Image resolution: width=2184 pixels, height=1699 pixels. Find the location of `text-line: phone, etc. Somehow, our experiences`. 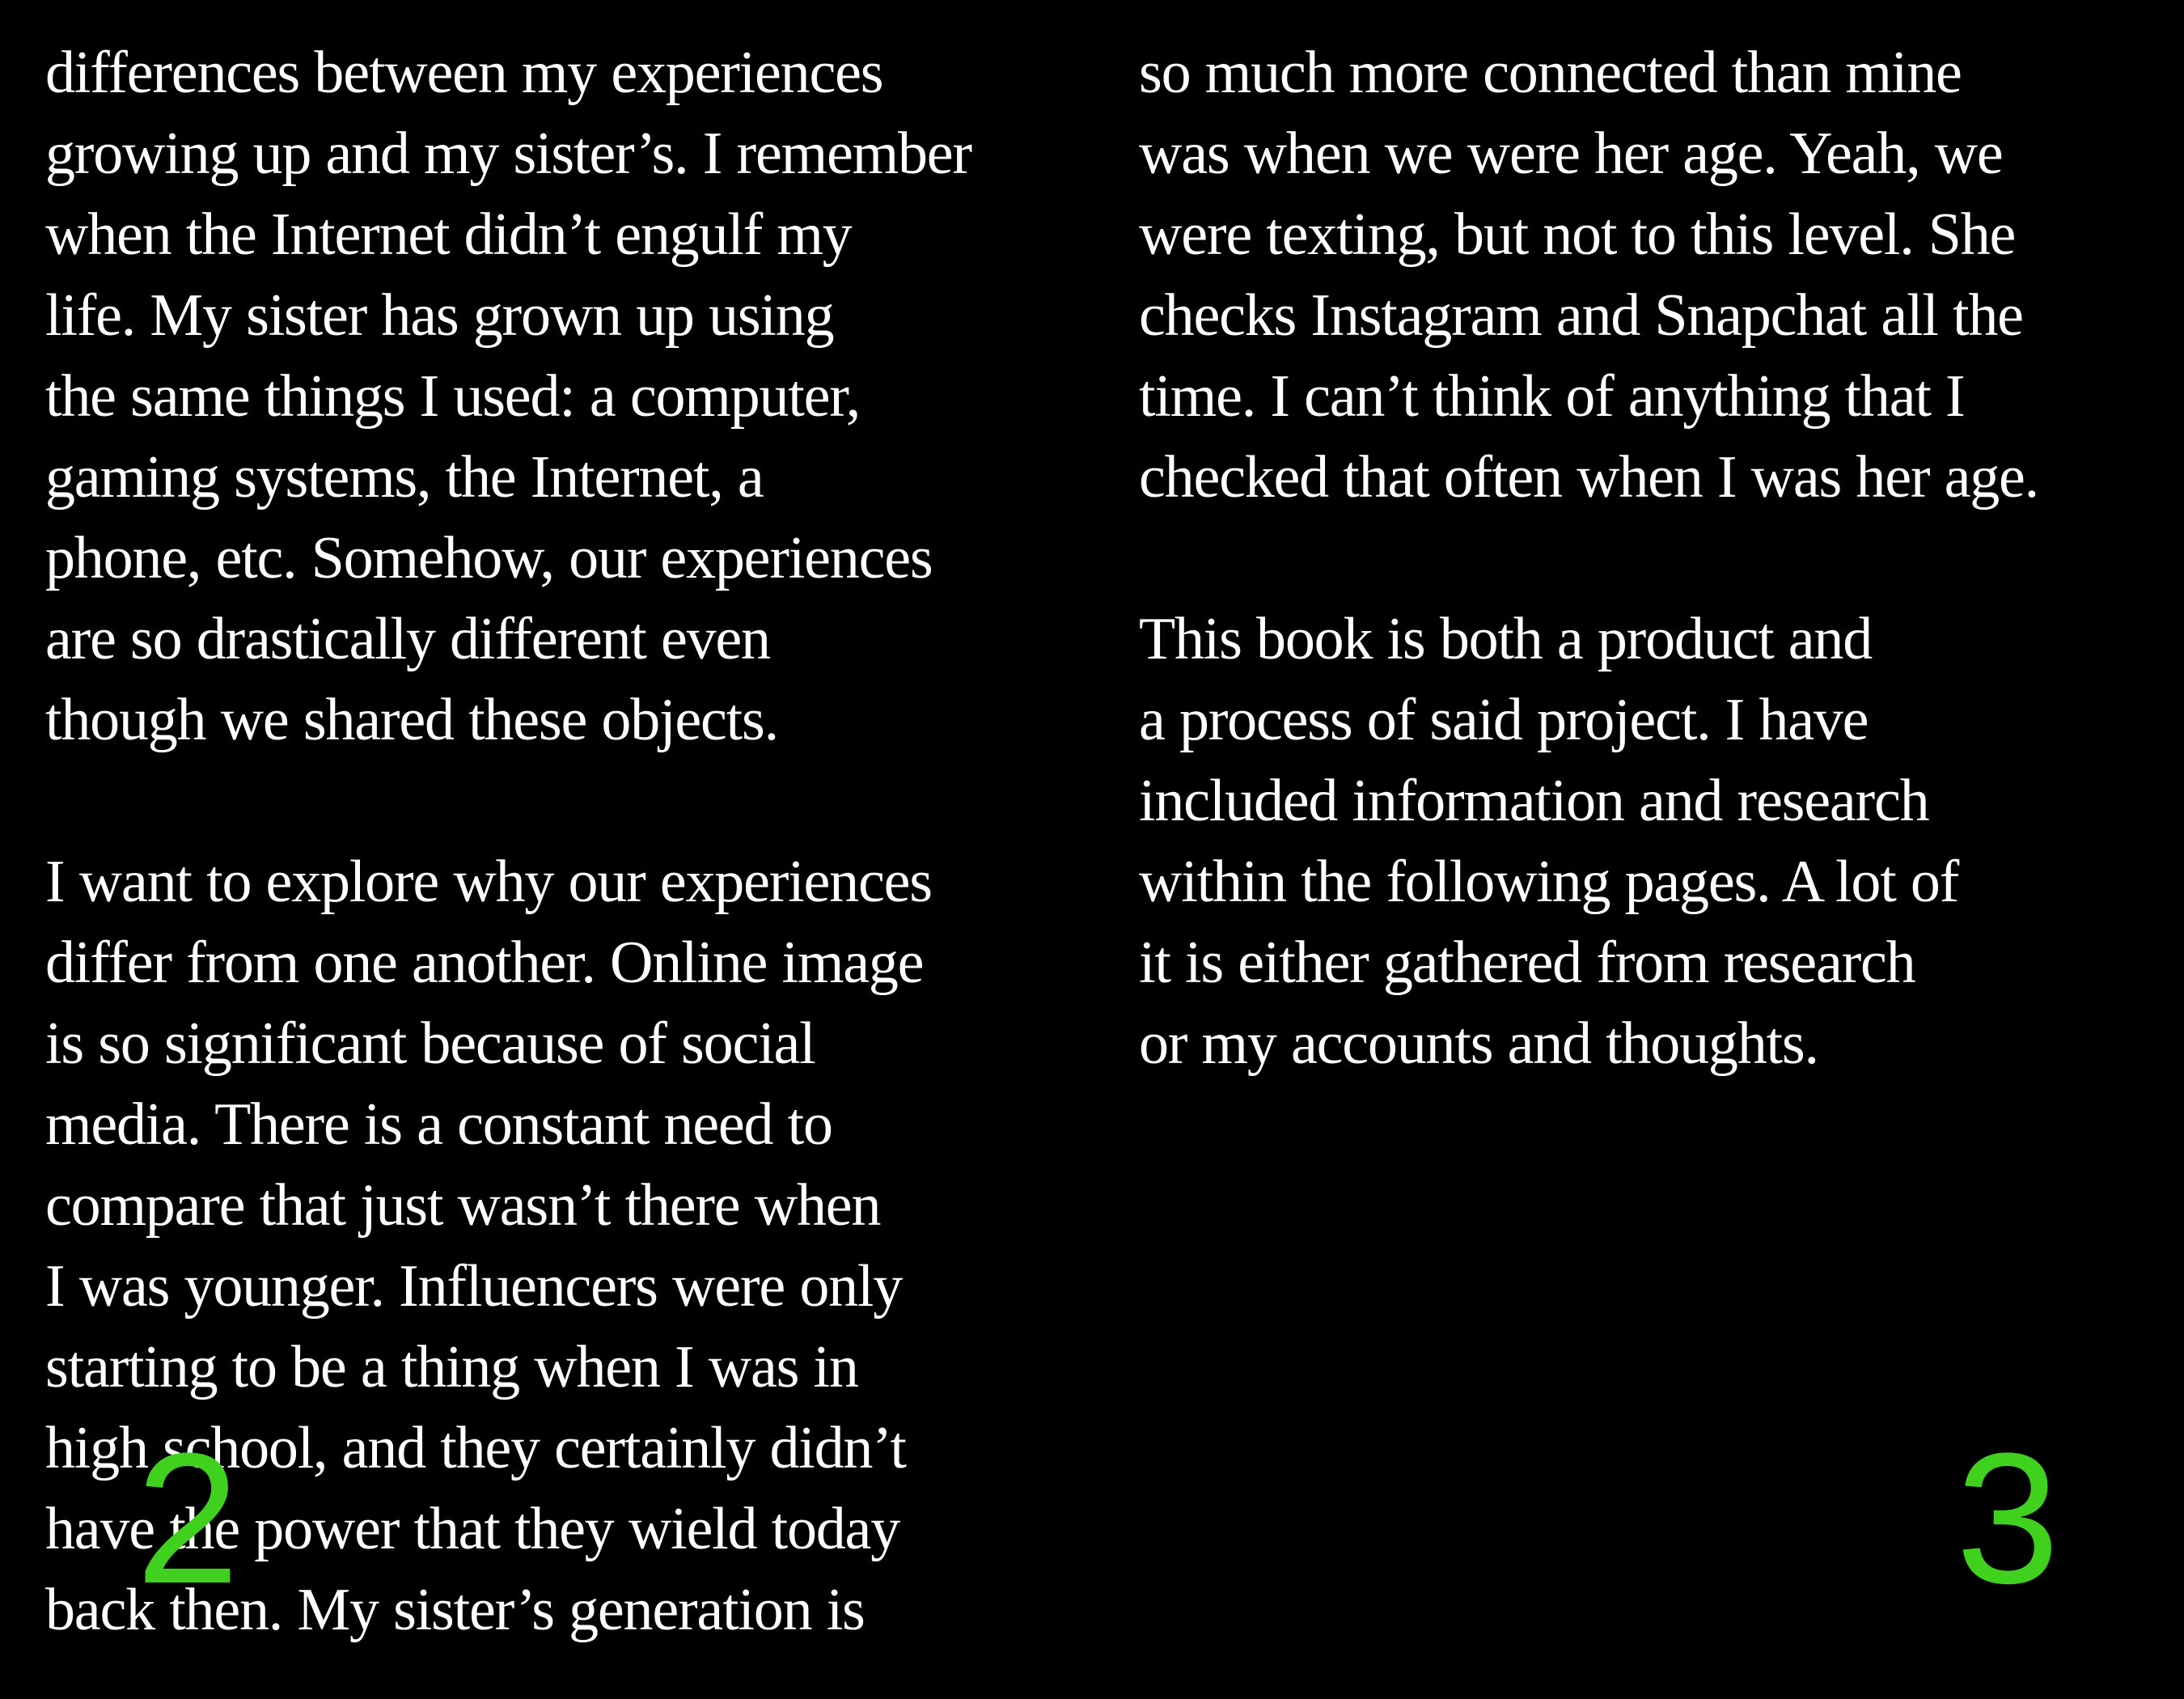

text-line: phone, etc. Somehow, our experiences is located at coordinates (489, 558).